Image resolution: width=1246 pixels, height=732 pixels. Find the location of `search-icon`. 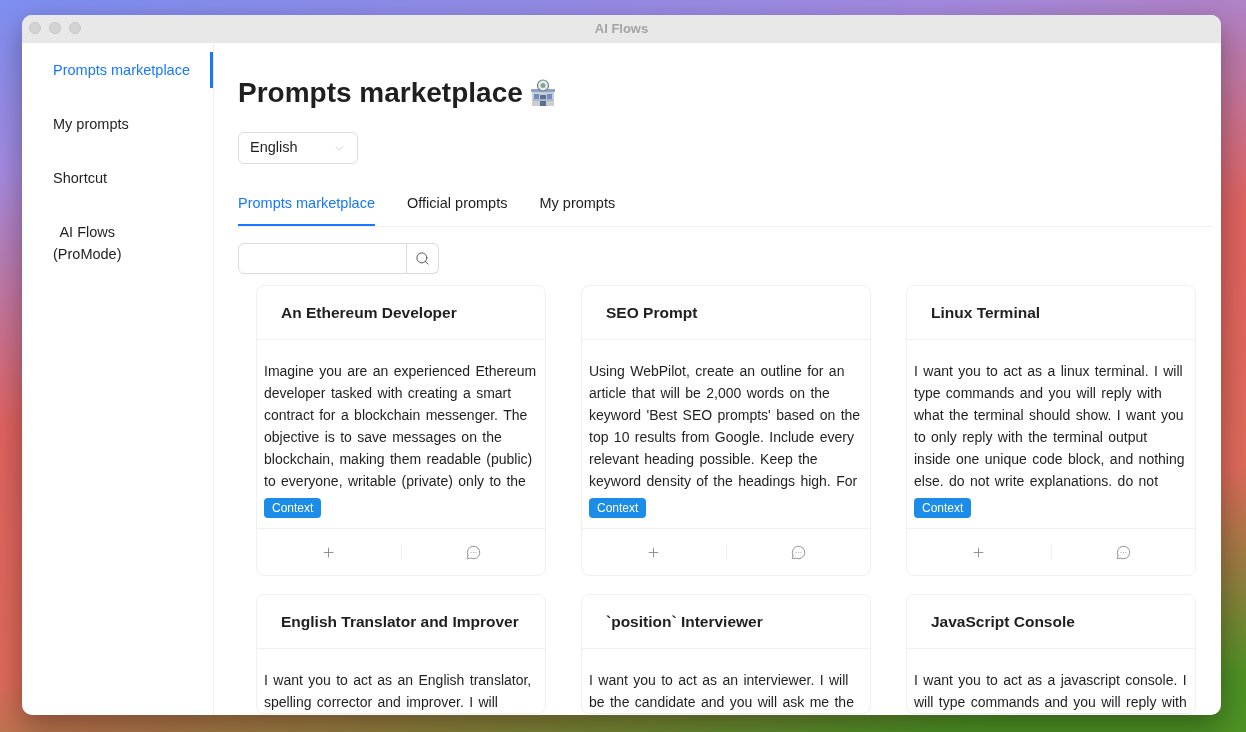

search-icon is located at coordinates (422, 258).